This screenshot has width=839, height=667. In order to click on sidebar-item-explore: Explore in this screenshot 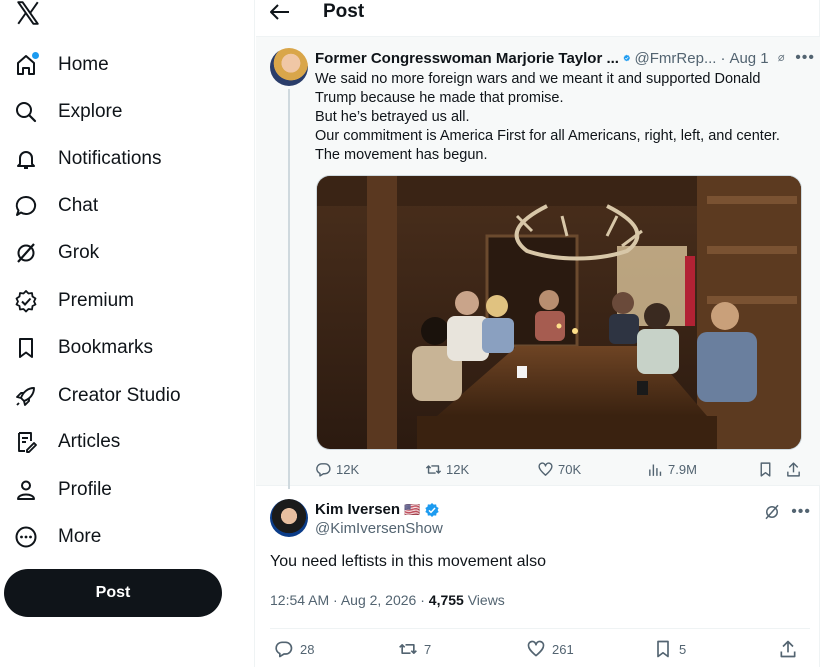, I will do `click(67, 112)`.